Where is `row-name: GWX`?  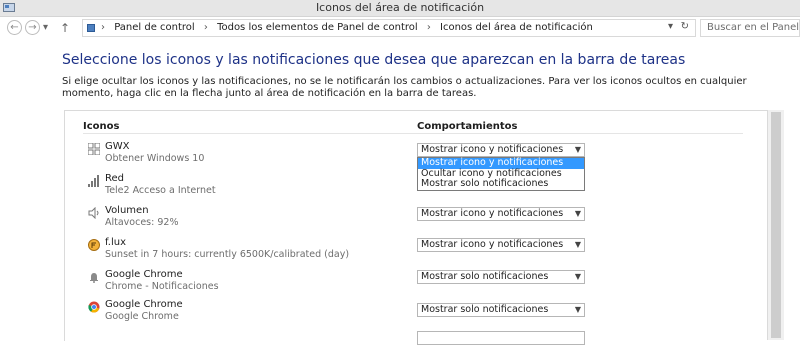
row-name: GWX is located at coordinates (117, 146).